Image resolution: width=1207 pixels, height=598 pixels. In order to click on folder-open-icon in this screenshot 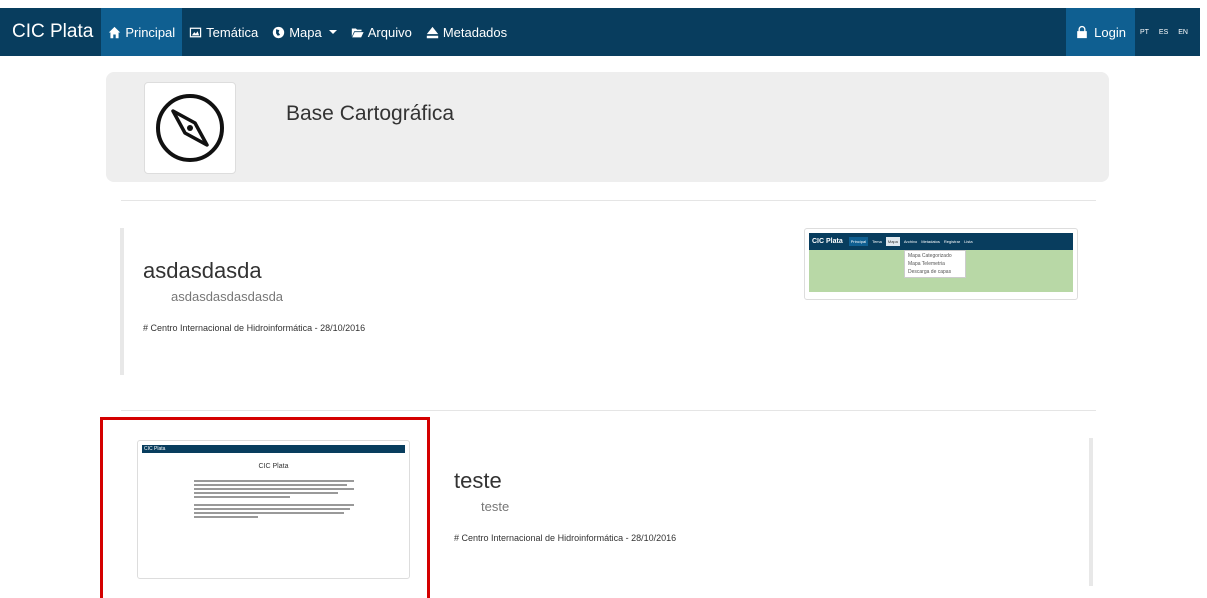, I will do `click(357, 32)`.